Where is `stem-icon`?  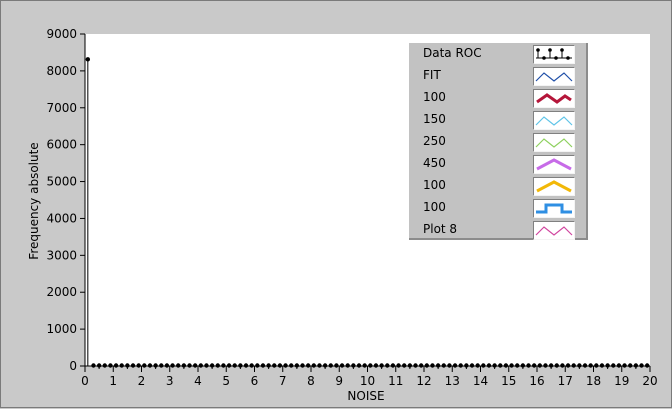 stem-icon is located at coordinates (554, 54).